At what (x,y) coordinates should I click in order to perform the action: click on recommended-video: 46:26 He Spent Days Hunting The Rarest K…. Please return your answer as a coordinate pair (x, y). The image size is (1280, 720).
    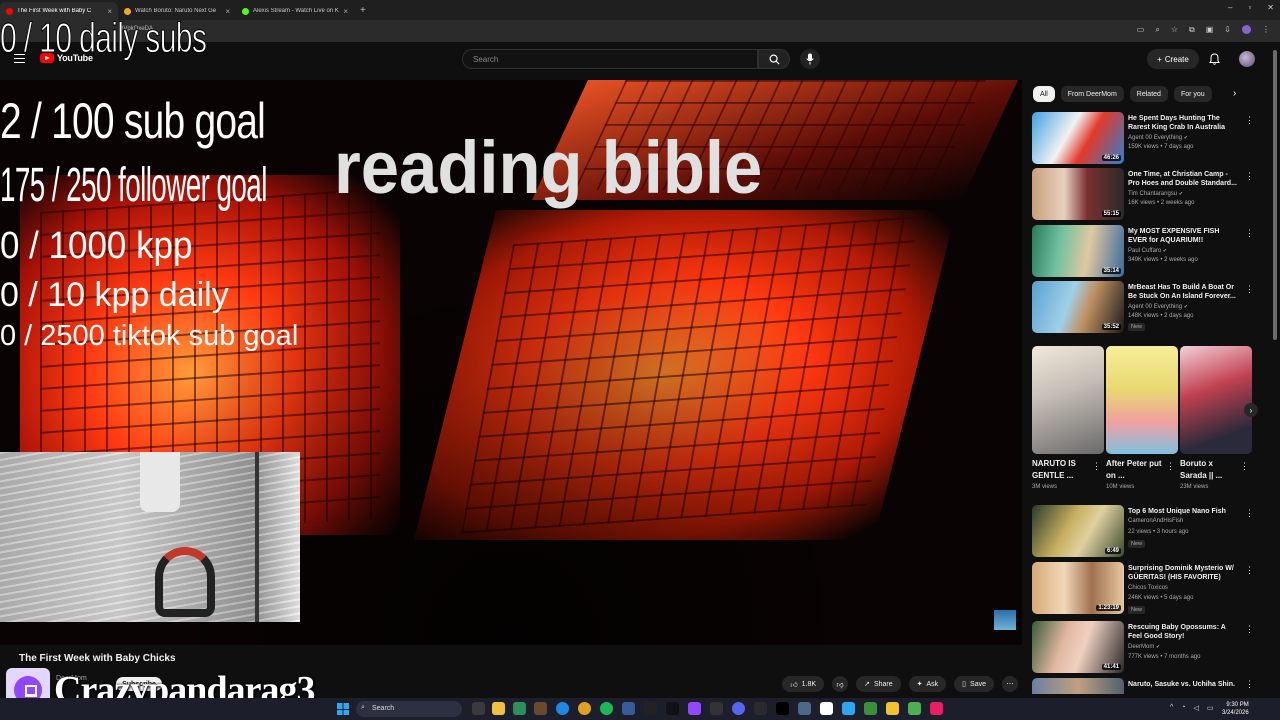
    Looking at the image, I should click on (1152, 138).